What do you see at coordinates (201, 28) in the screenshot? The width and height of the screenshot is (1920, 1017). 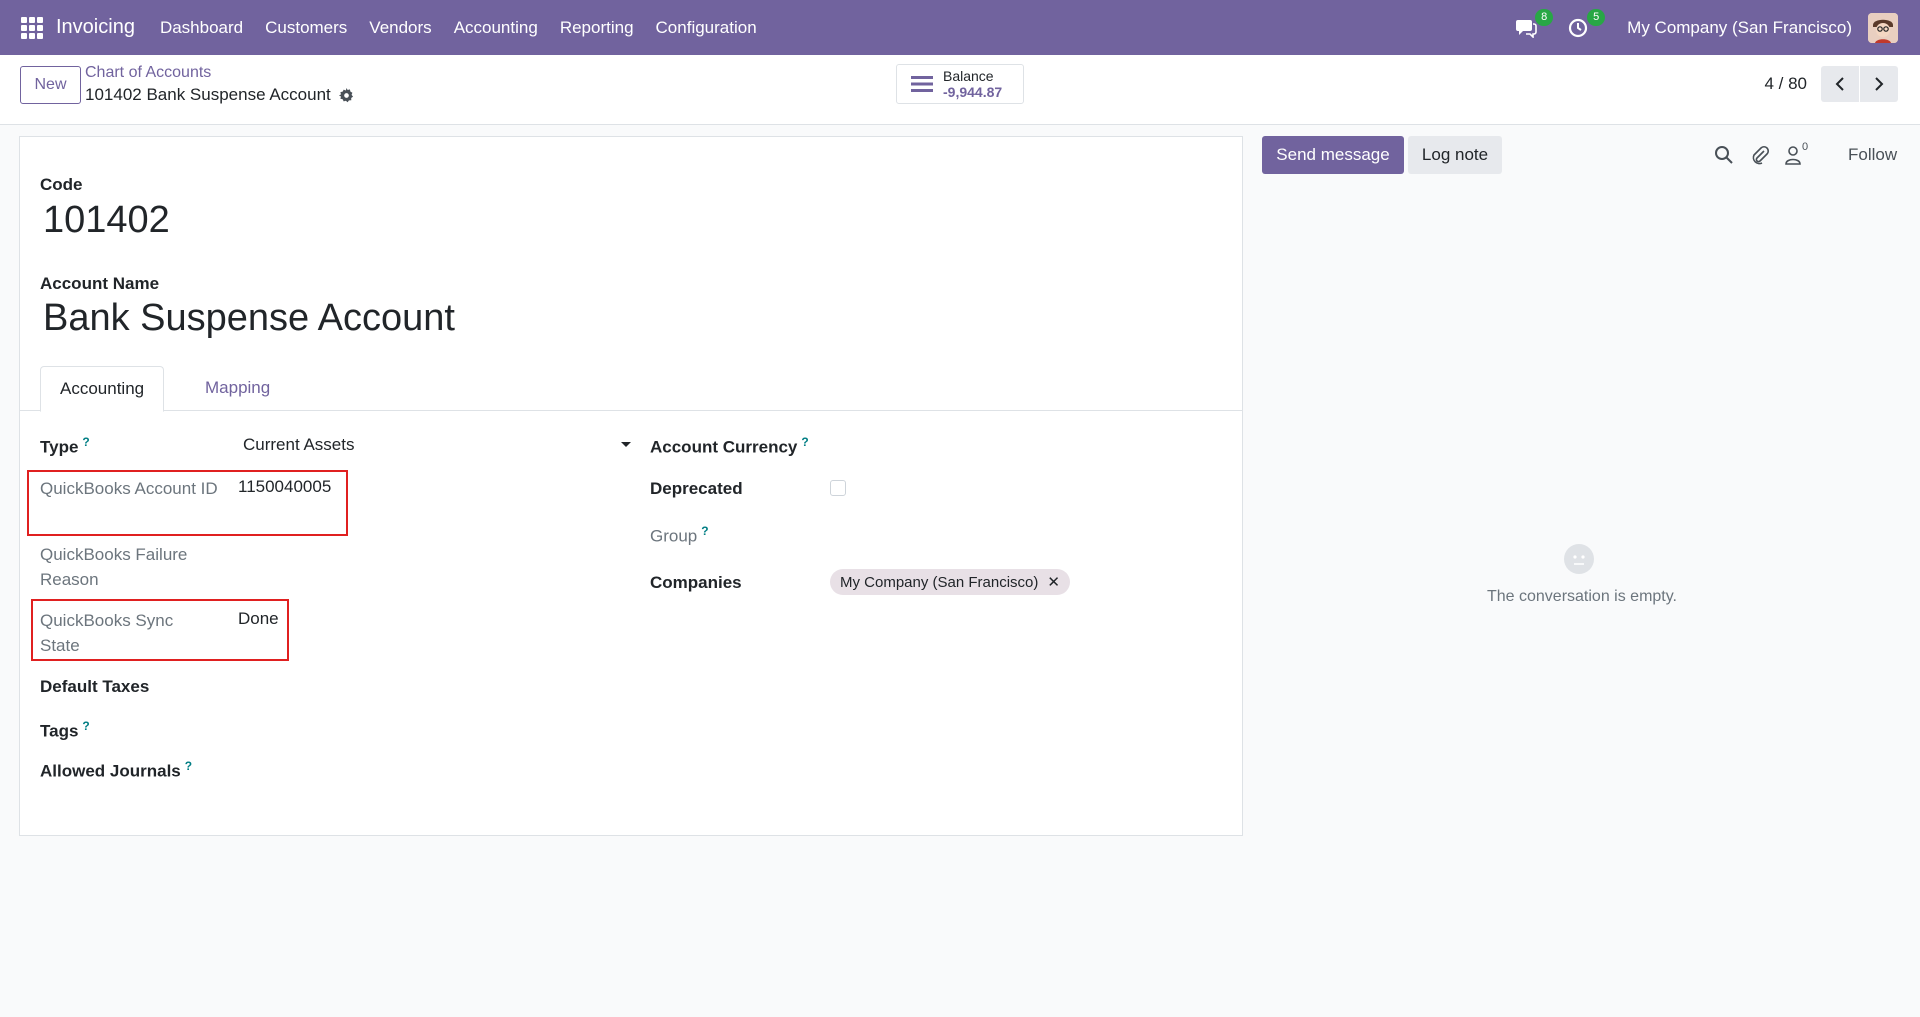 I see `menu-dashboard: Dashboard` at bounding box center [201, 28].